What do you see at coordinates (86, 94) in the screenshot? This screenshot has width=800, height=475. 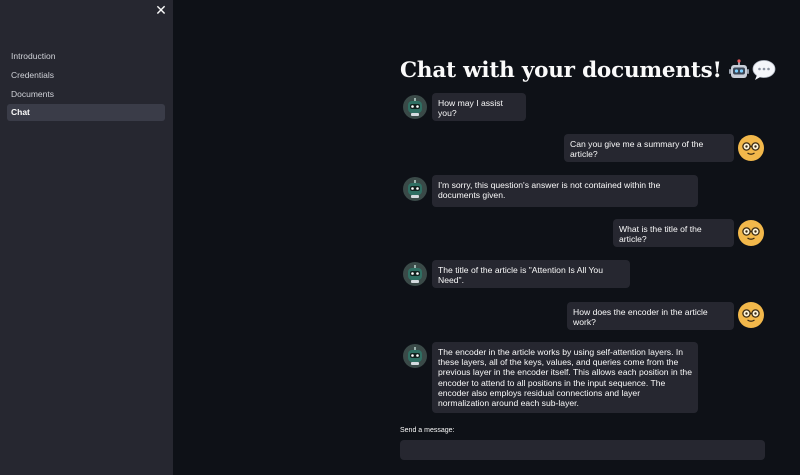 I see `sidebar-item-documents: Documents` at bounding box center [86, 94].